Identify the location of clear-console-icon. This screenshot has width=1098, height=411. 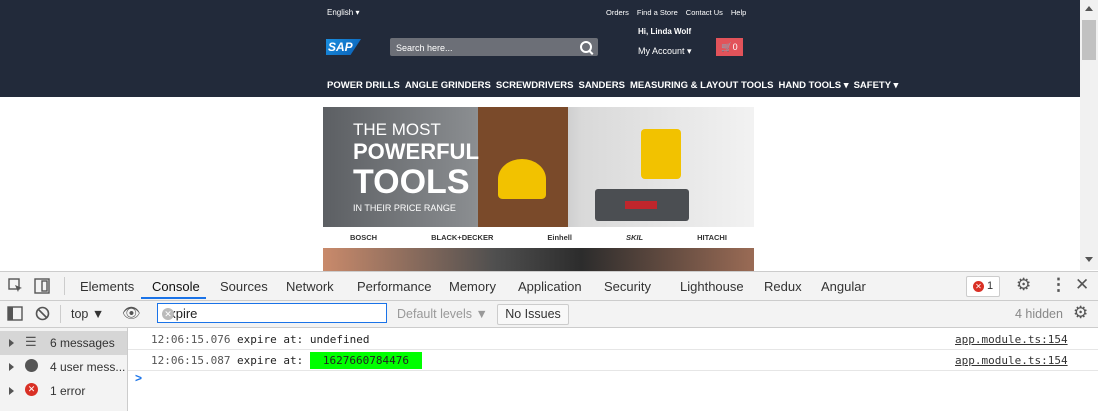
(42, 313).